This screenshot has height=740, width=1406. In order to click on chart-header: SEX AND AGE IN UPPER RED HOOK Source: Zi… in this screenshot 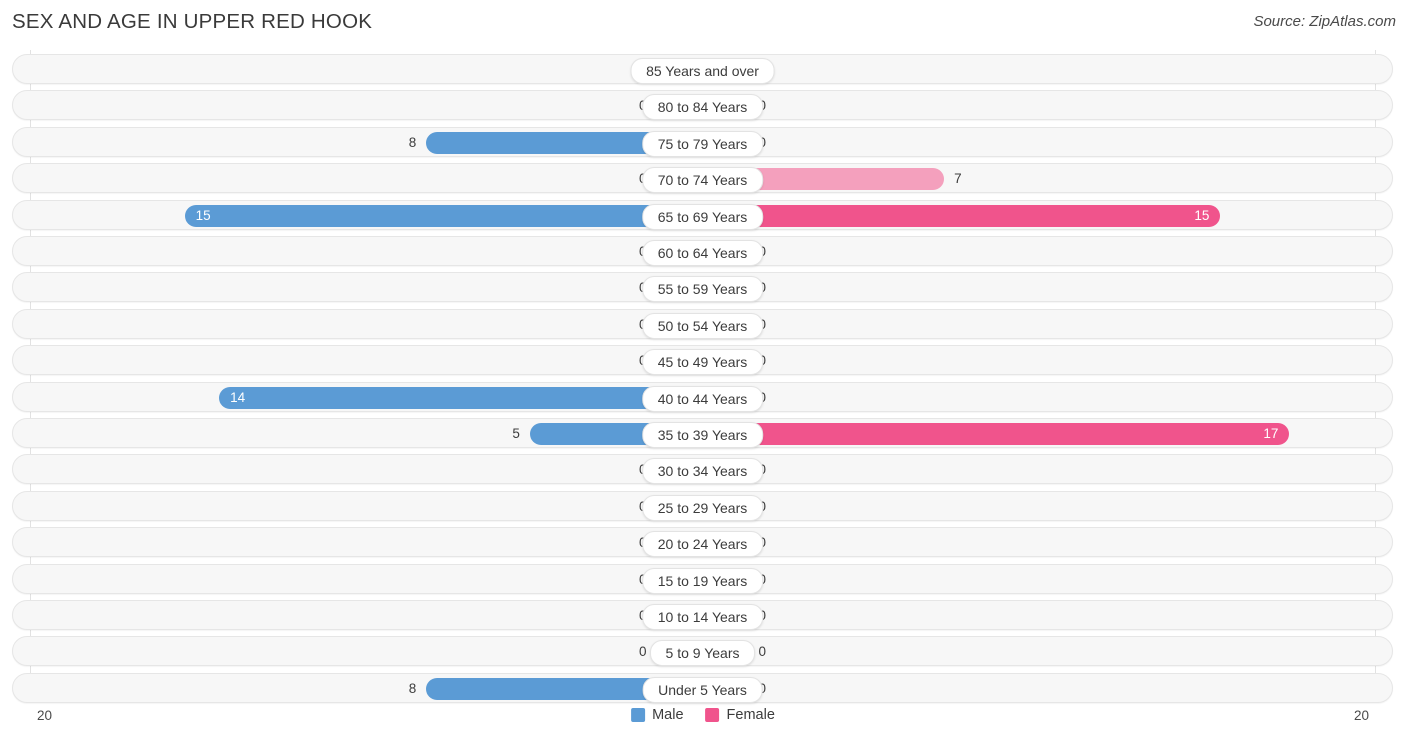, I will do `click(703, 23)`.